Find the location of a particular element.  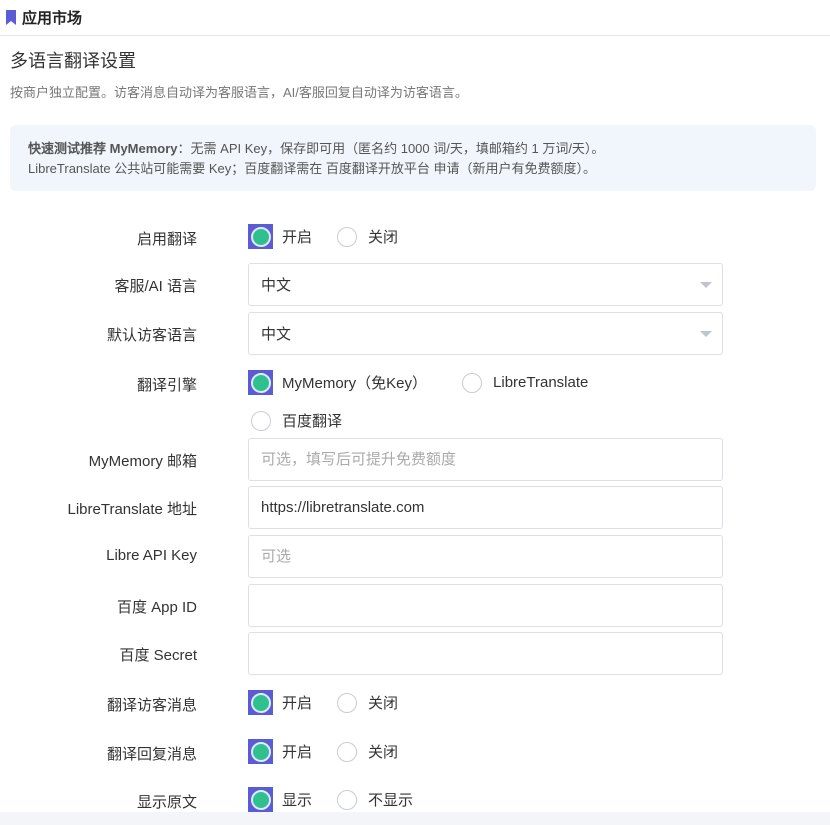

app-market-title: 应用市场 is located at coordinates (52, 18).